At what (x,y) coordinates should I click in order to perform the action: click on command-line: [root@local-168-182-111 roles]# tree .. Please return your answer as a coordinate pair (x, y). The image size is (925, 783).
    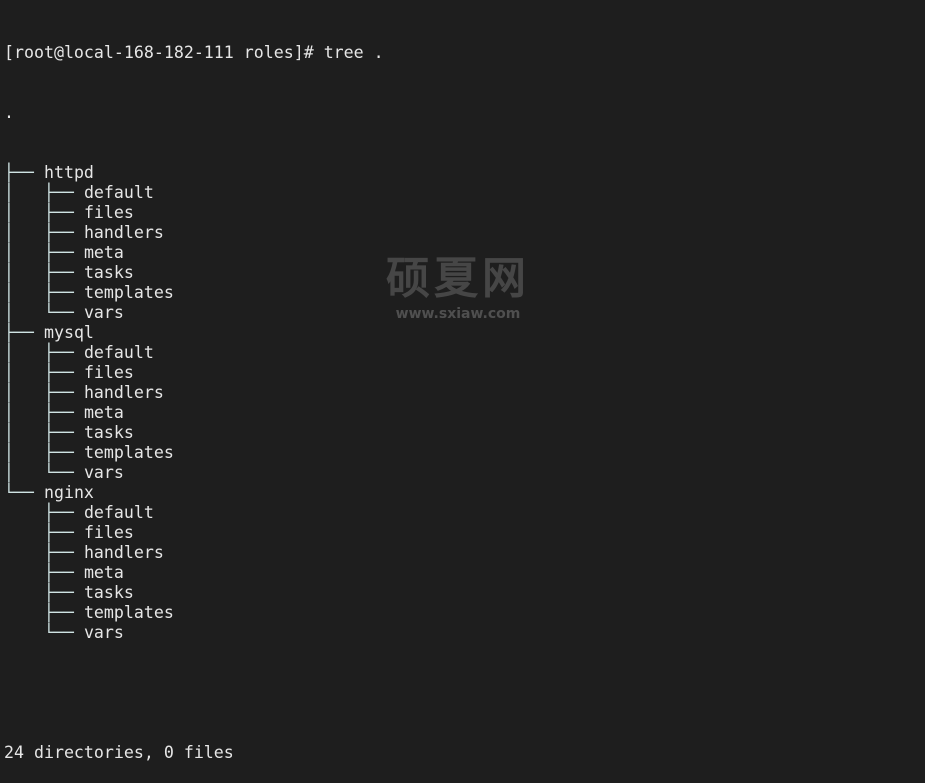
    Looking at the image, I should click on (194, 52).